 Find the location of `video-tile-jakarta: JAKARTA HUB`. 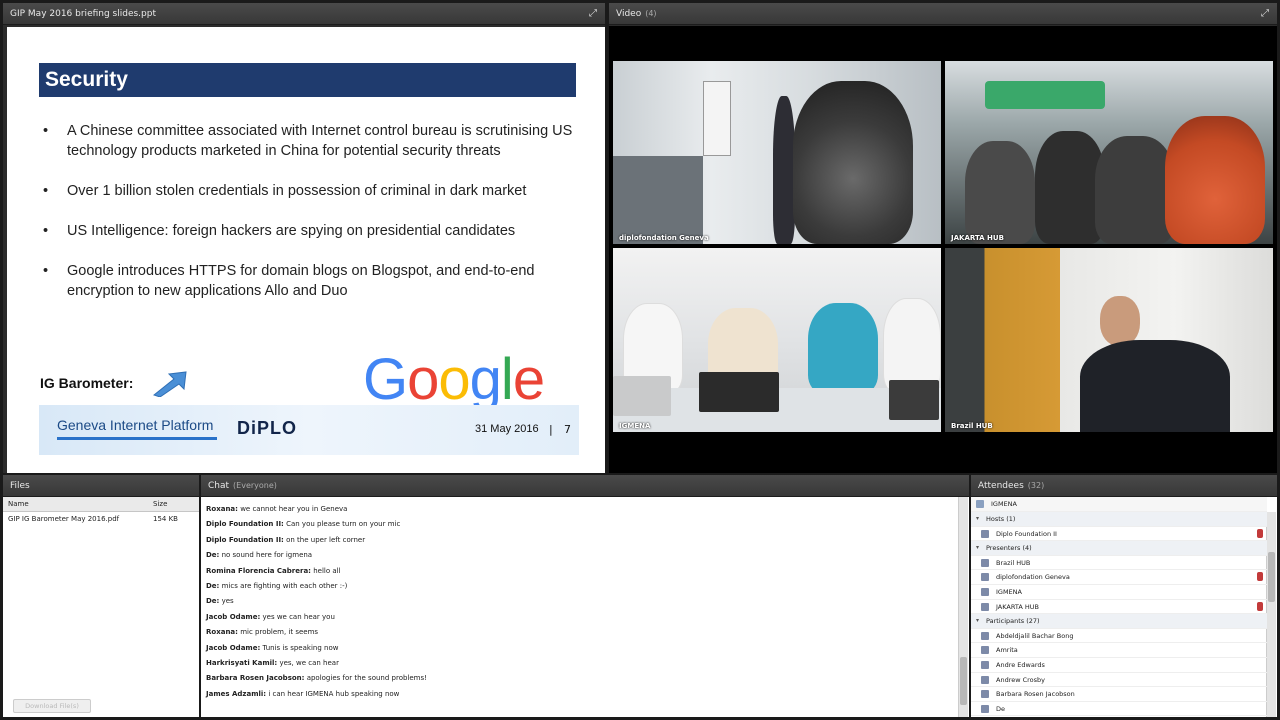

video-tile-jakarta: JAKARTA HUB is located at coordinates (1109, 152).